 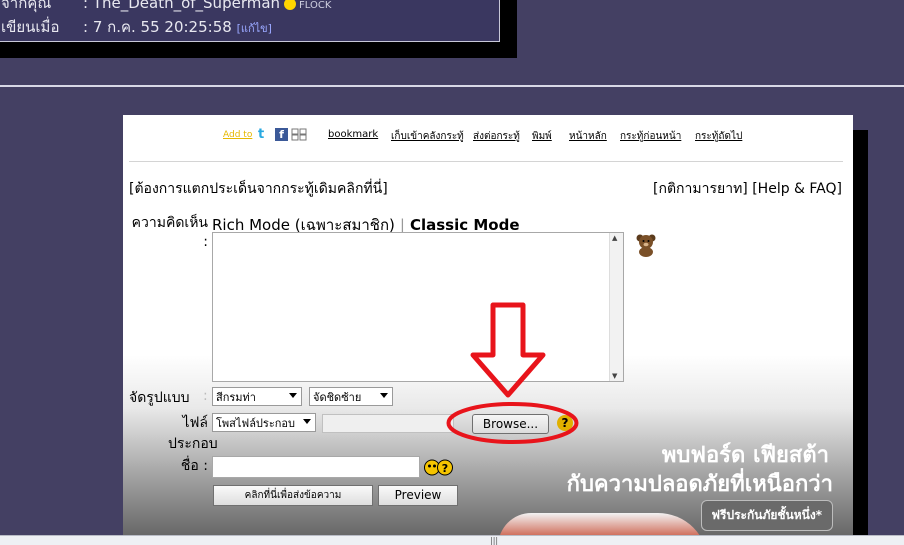 What do you see at coordinates (718, 136) in the screenshot?
I see `next-thread-link: กระทู้ถัดไป` at bounding box center [718, 136].